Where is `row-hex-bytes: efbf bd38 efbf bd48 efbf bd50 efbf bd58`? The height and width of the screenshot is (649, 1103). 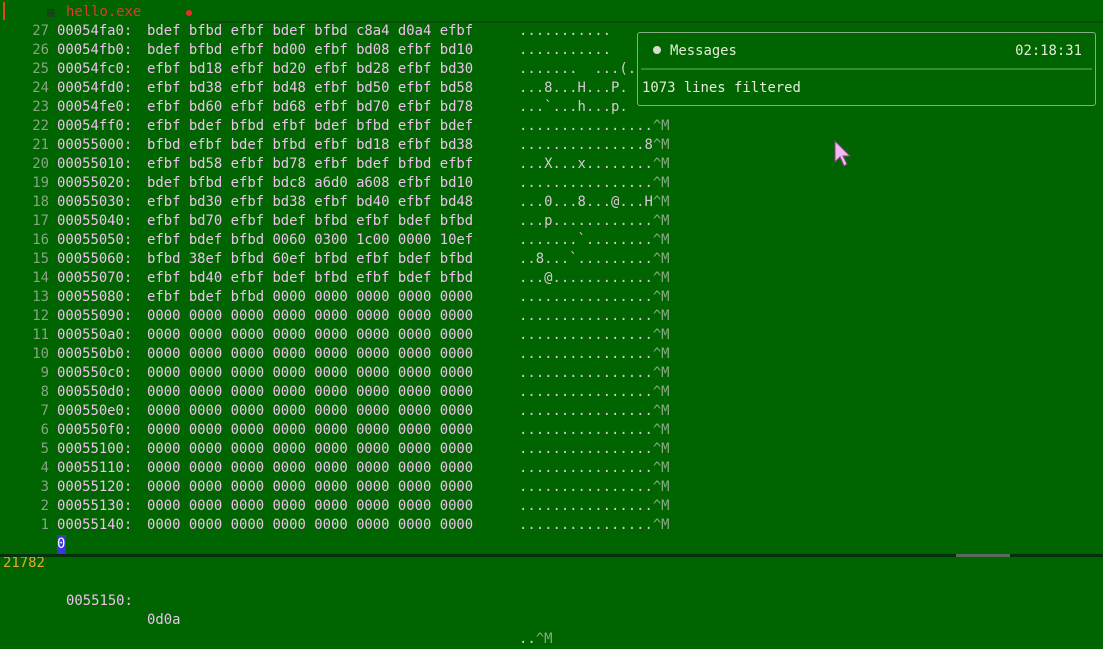
row-hex-bytes: efbf bd38 efbf bd48 efbf bd50 efbf bd58 is located at coordinates (310, 88).